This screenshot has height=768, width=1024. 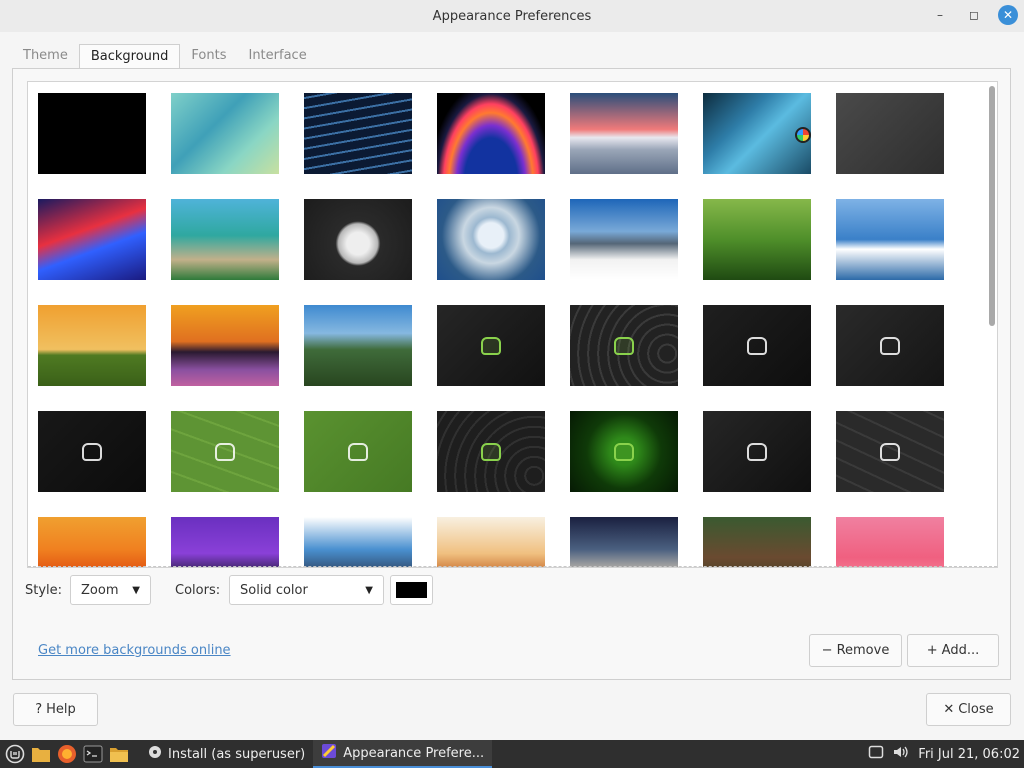 I want to click on colors-value: Solid color, so click(x=274, y=590).